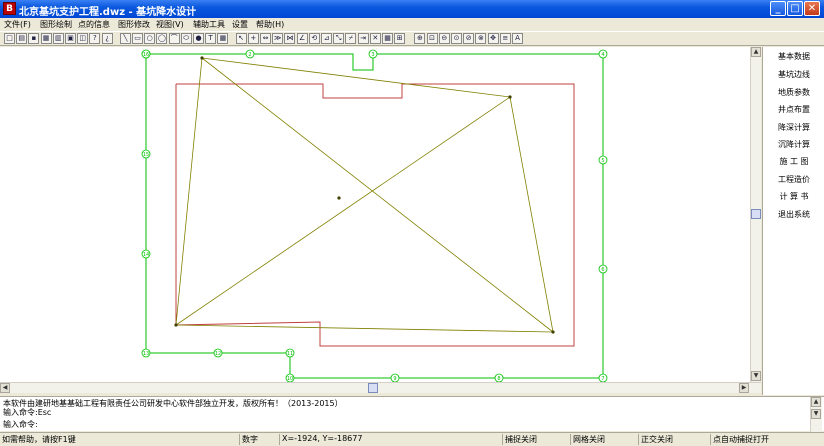  What do you see at coordinates (70, 38) in the screenshot?
I see `page-setup-icon: ▣` at bounding box center [70, 38].